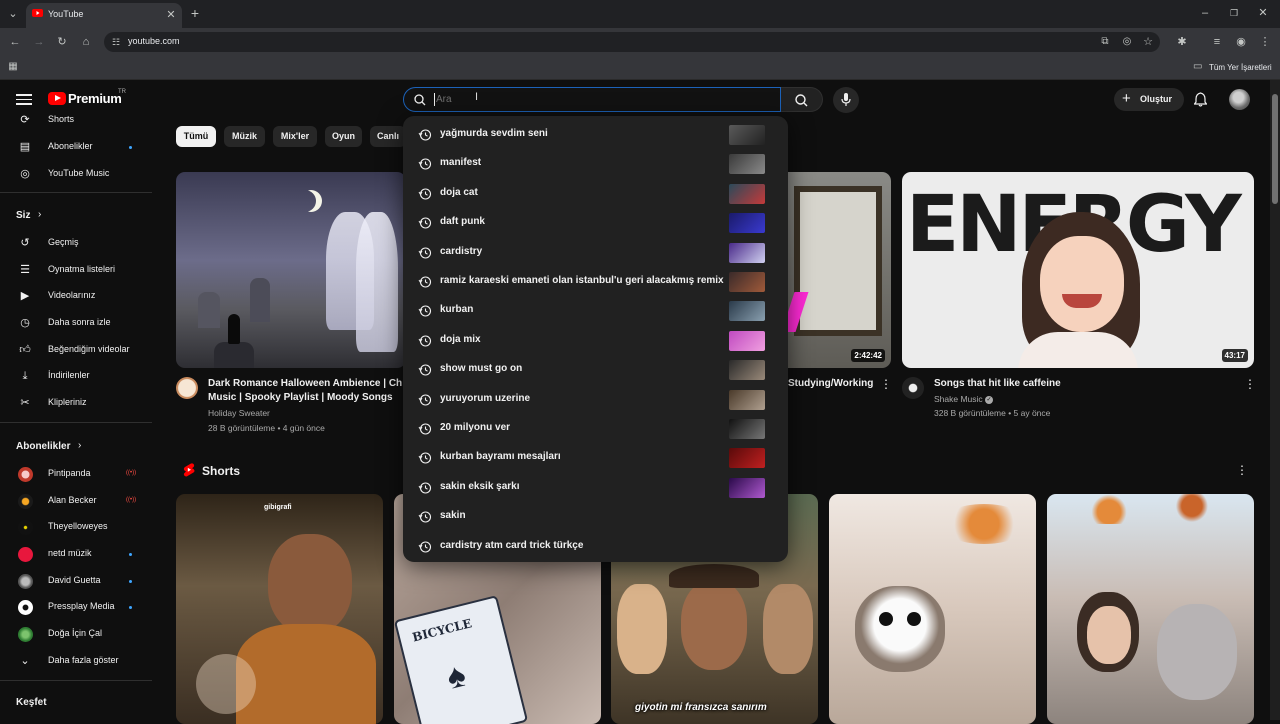  I want to click on extensions-icon: ✱, so click(1182, 42).